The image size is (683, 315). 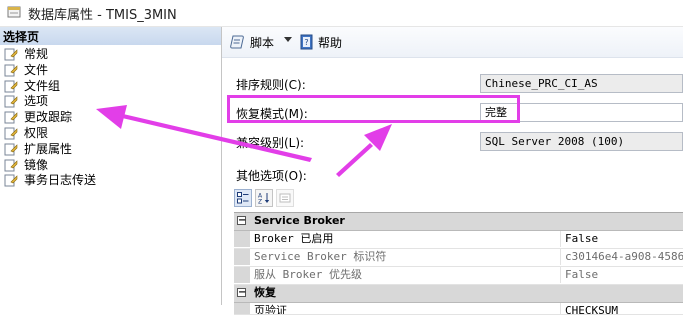 What do you see at coordinates (458, 240) in the screenshot?
I see `grid-row-broker-enabled: Broker 已启用 False` at bounding box center [458, 240].